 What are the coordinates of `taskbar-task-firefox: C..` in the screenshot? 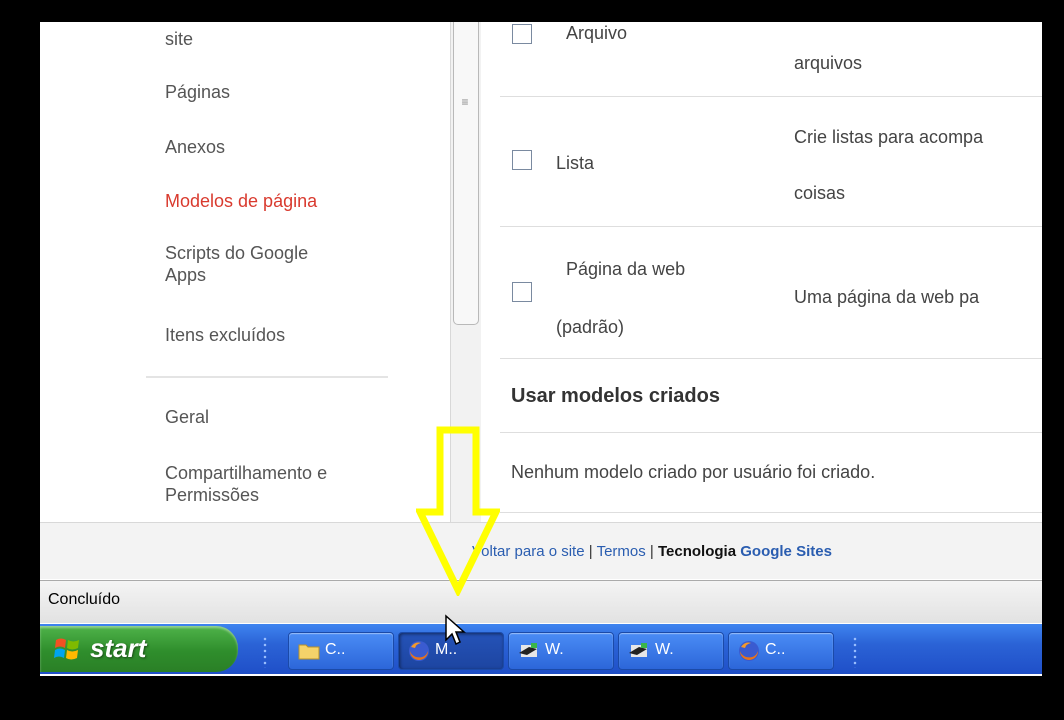 It's located at (781, 651).